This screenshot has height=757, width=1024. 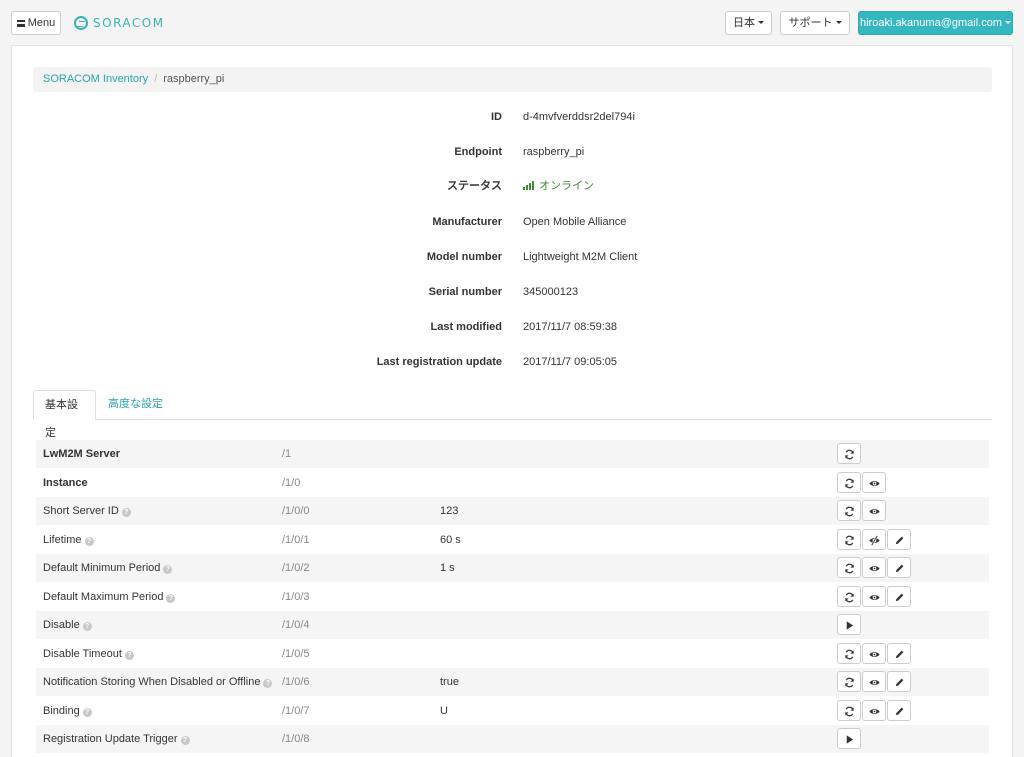 I want to click on property-value: Lightweight M2M Client, so click(x=580, y=257).